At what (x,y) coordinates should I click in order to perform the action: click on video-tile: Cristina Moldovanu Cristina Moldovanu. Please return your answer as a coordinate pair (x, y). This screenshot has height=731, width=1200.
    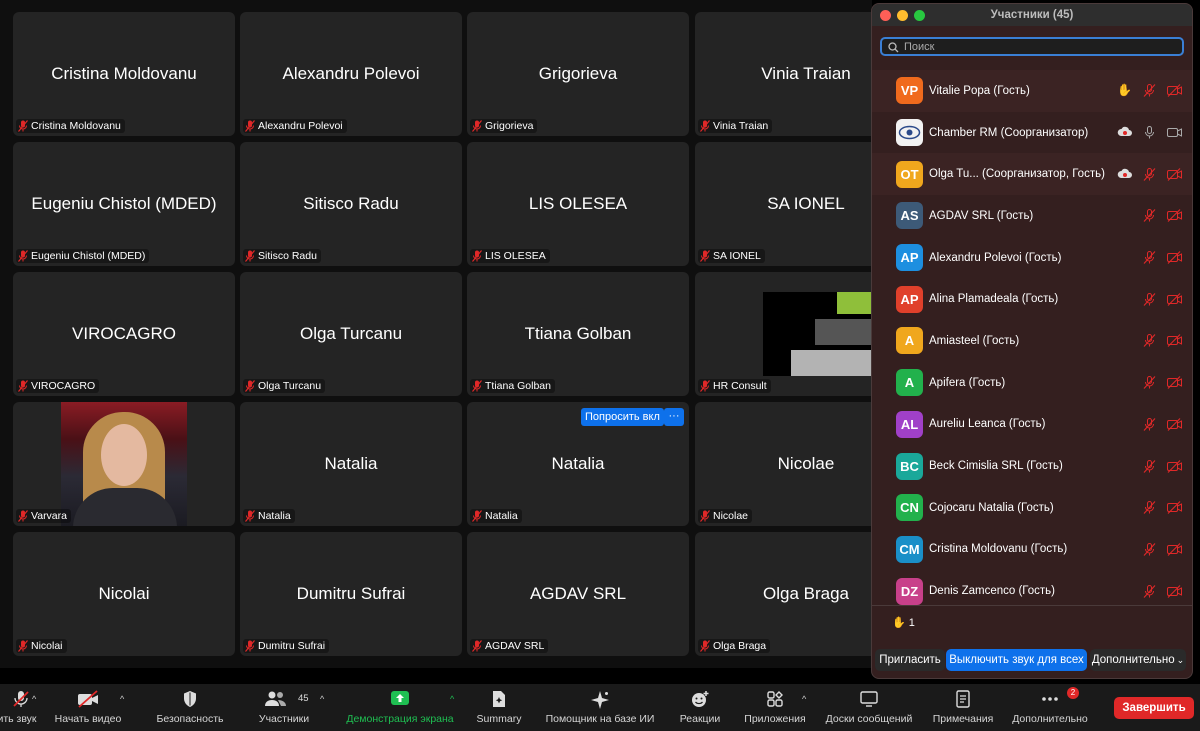
    Looking at the image, I should click on (124, 74).